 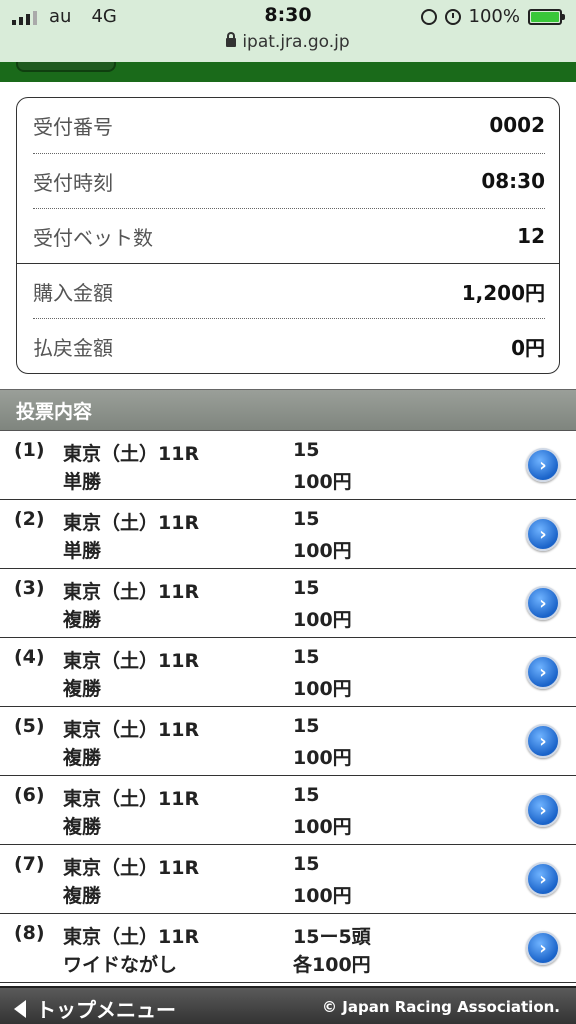 What do you see at coordinates (288, 948) in the screenshot?
I see `list-item: (8) 東京（土）11R ワイドながし 15ー5頭 各100円 ›` at bounding box center [288, 948].